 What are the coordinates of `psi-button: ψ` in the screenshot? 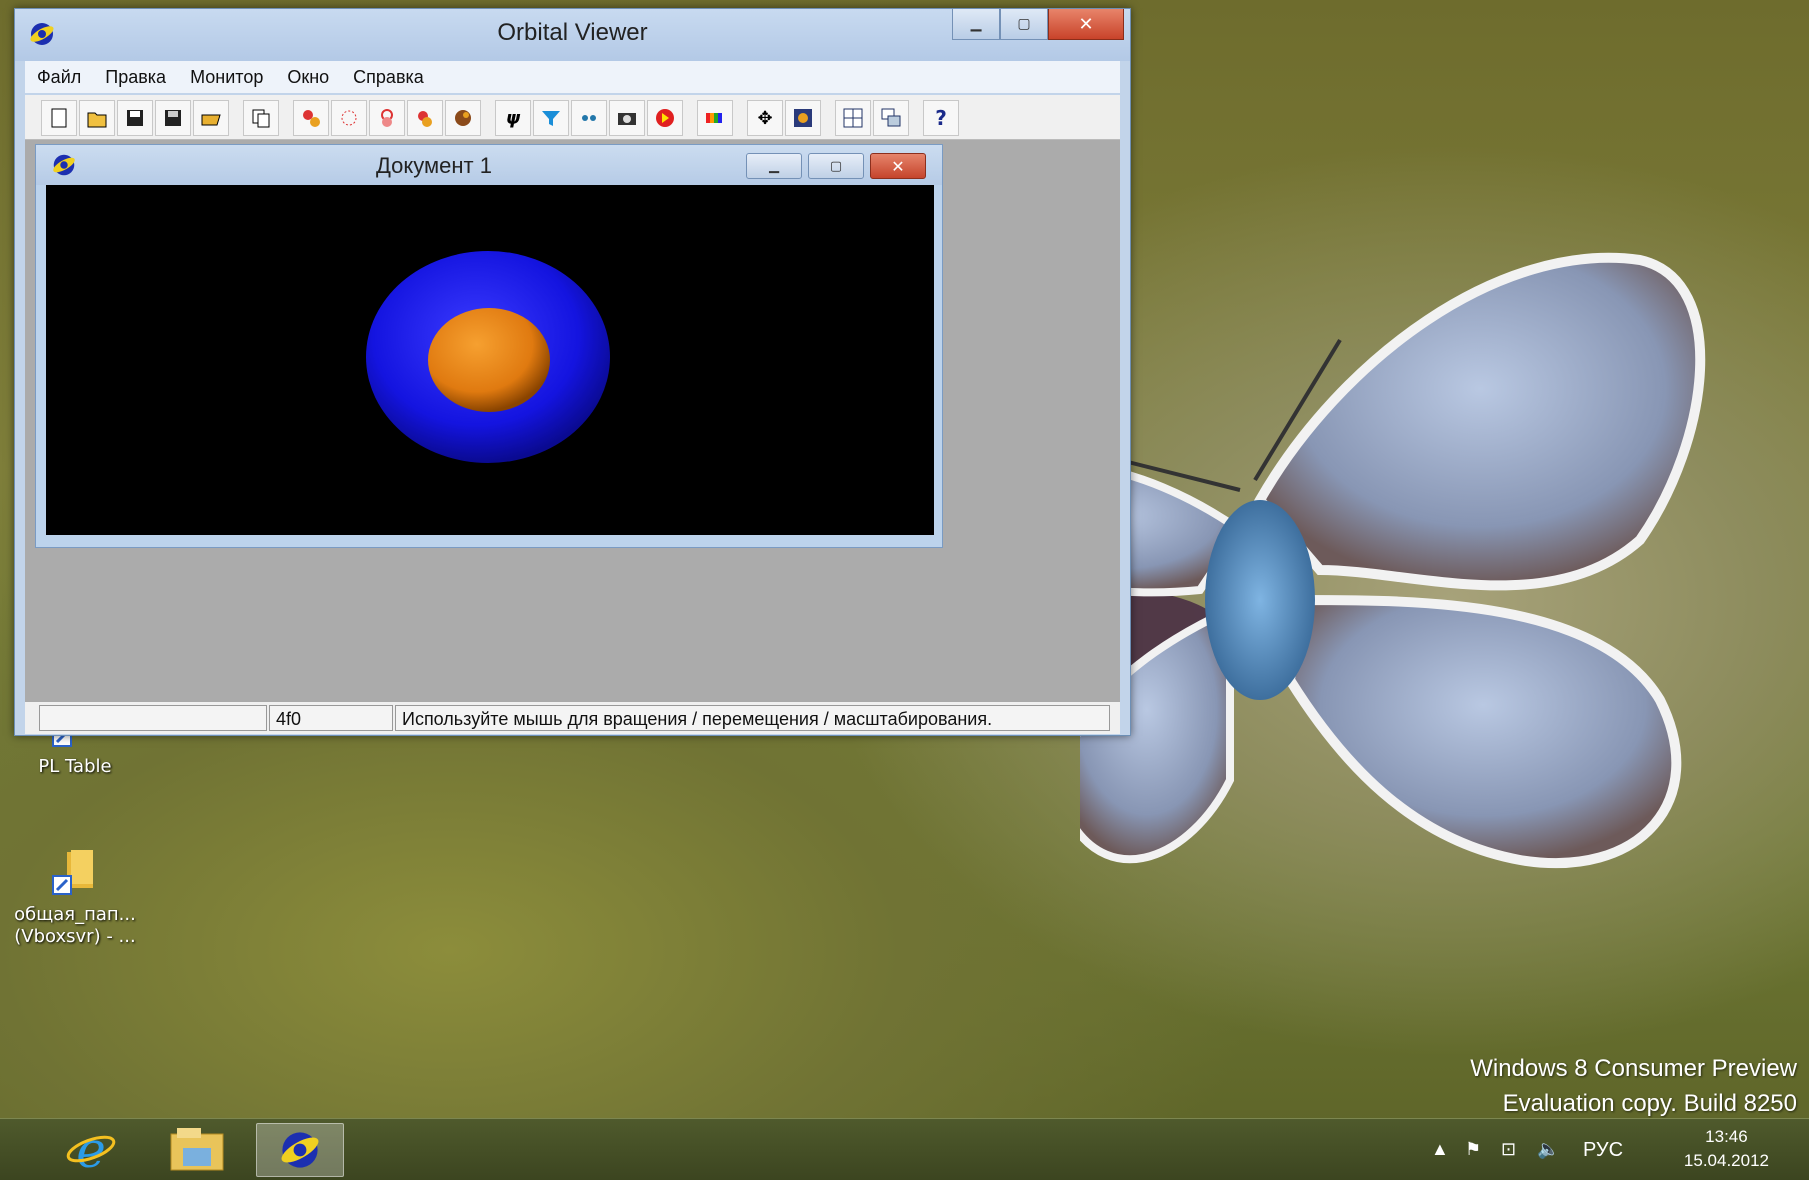 It's located at (513, 118).